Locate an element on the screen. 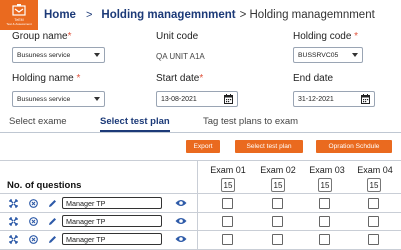 Image resolution: width=401 pixels, height=250 pixels. holding-name-select: Busuness service is located at coordinates (58, 99).